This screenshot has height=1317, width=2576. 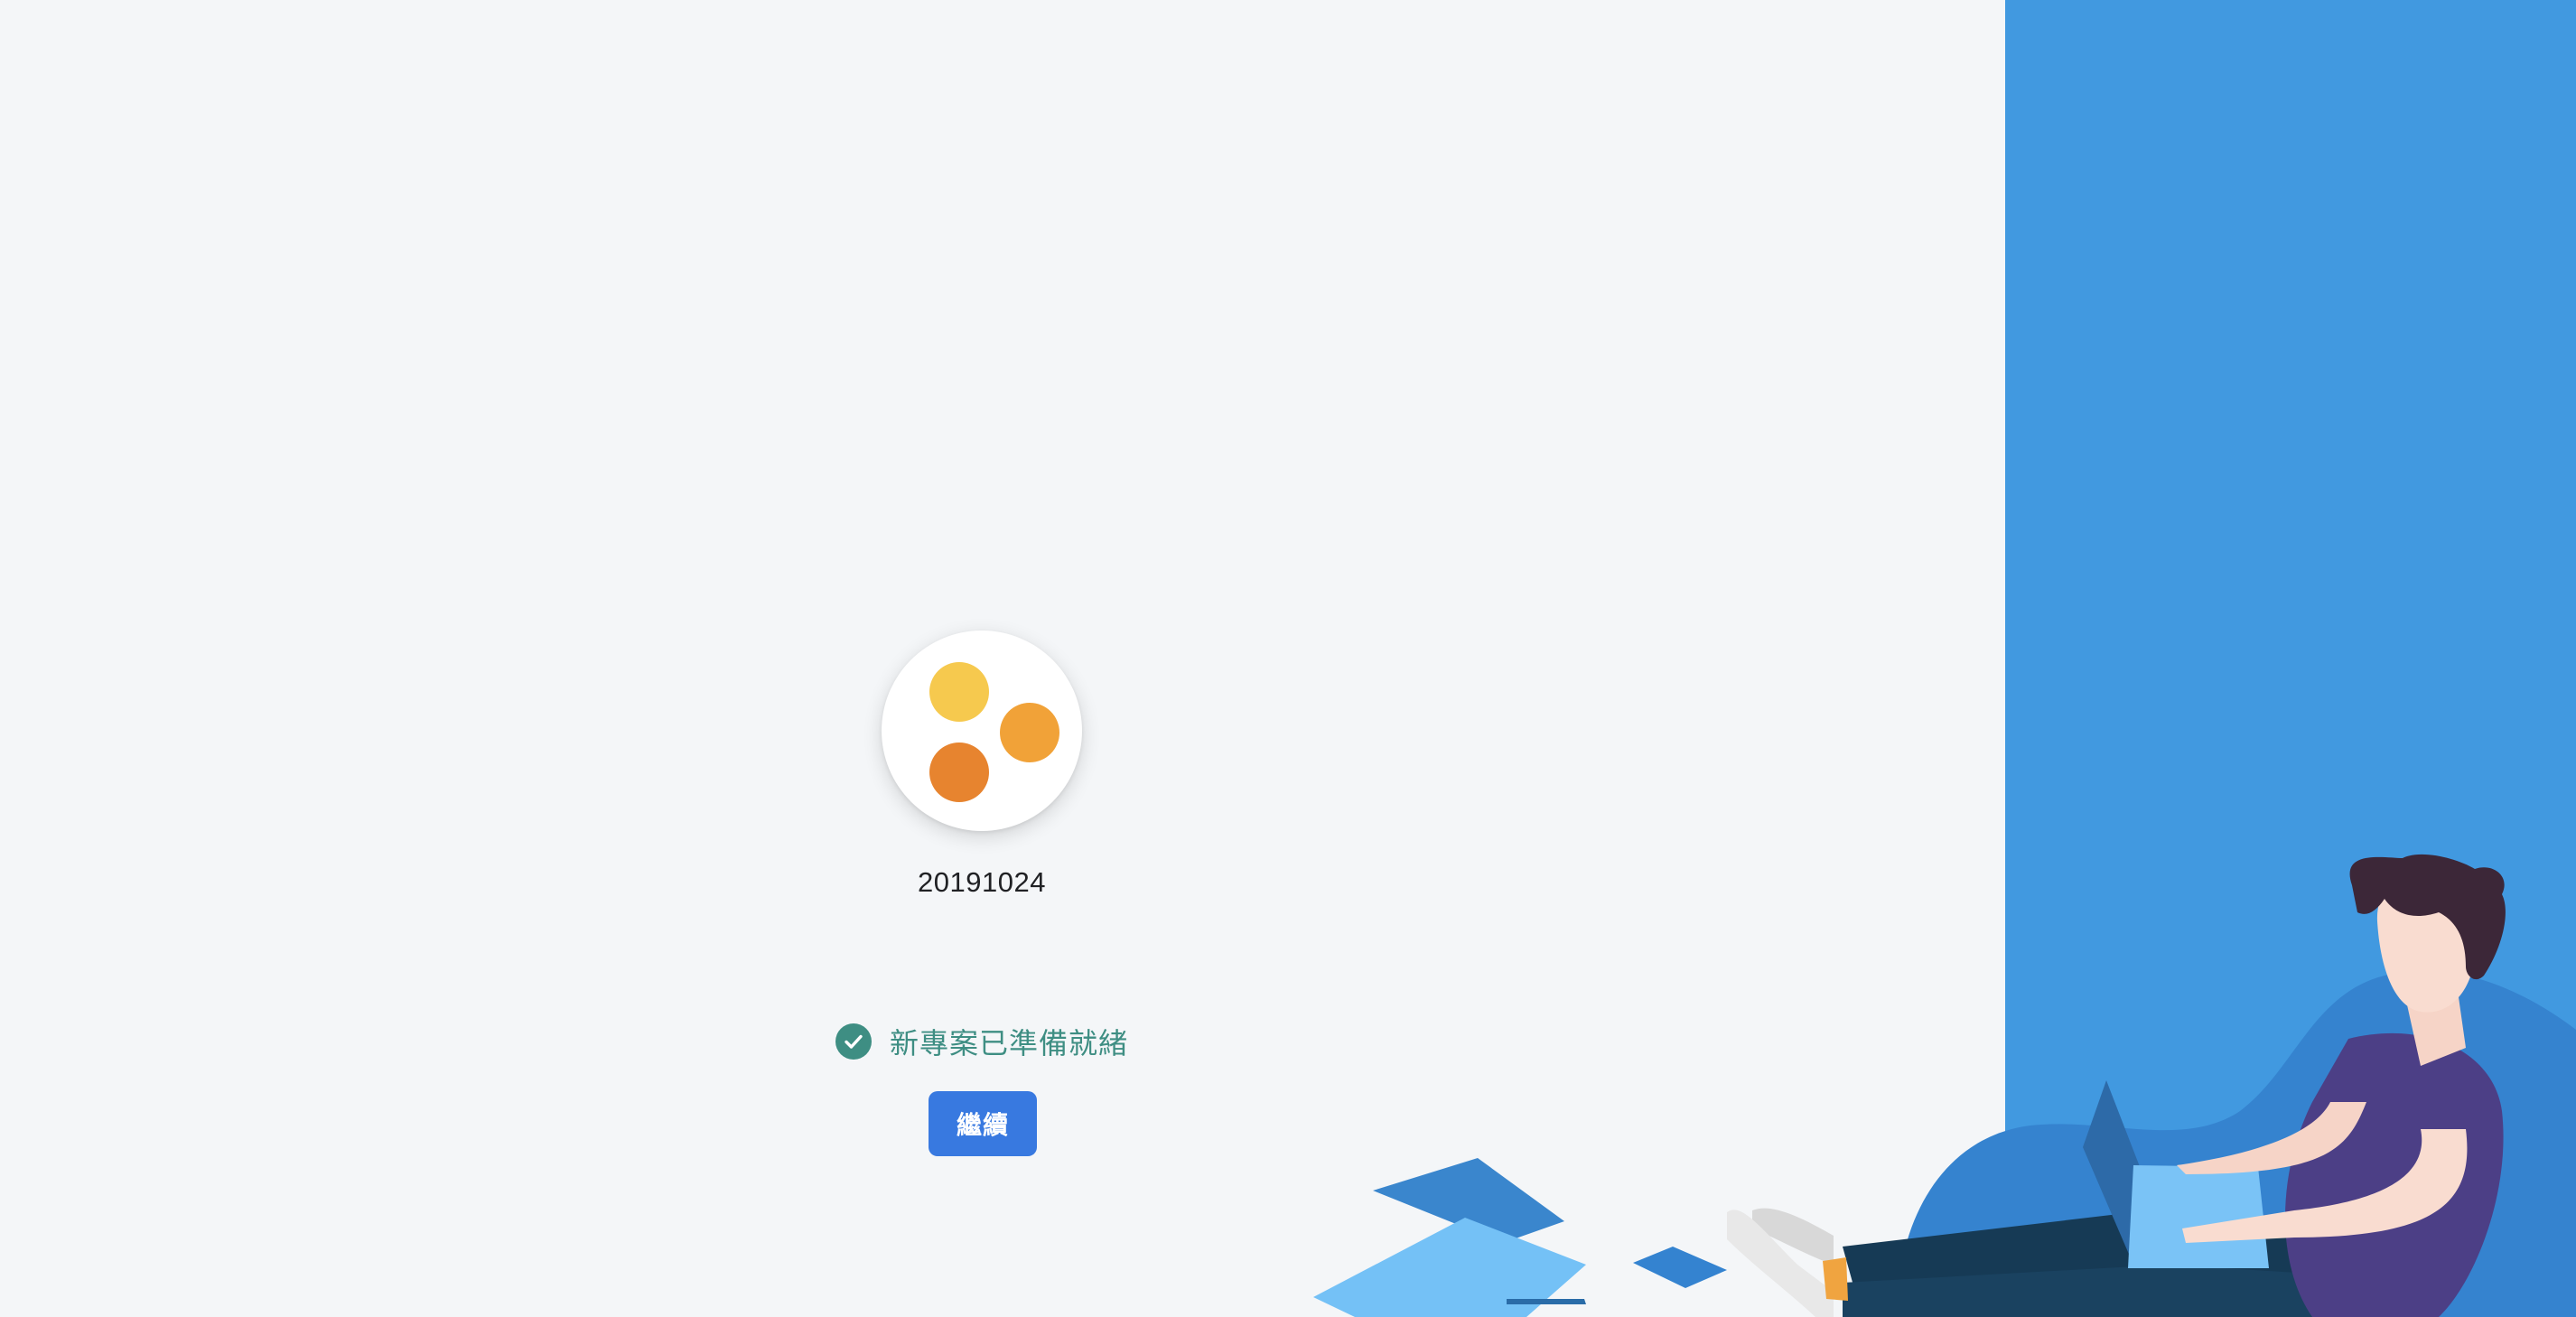 I want to click on check-circle-icon, so click(x=854, y=1041).